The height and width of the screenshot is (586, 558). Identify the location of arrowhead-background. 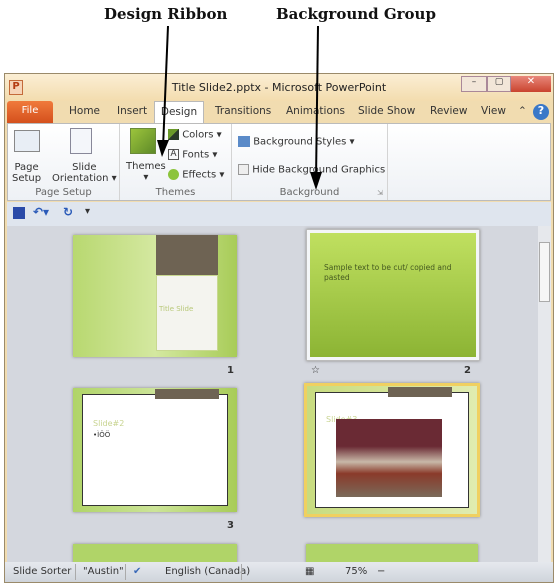
(316, 181).